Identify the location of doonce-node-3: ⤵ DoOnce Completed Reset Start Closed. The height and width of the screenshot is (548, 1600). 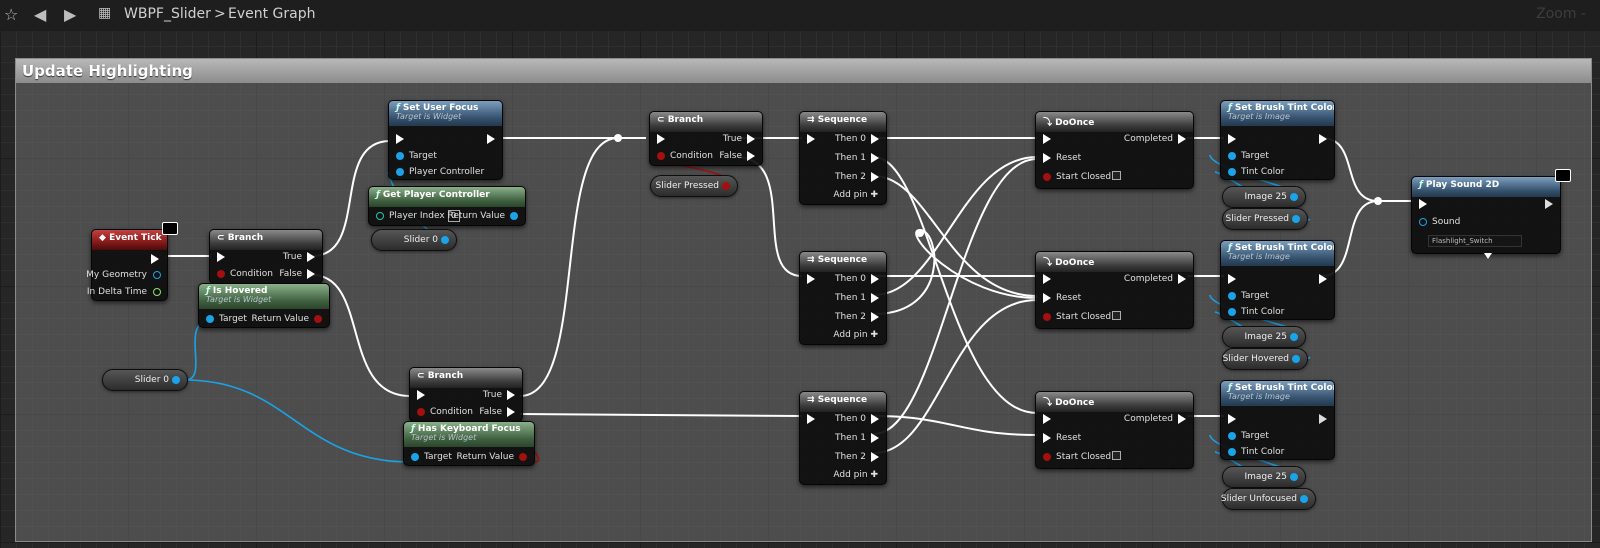
(1114, 430).